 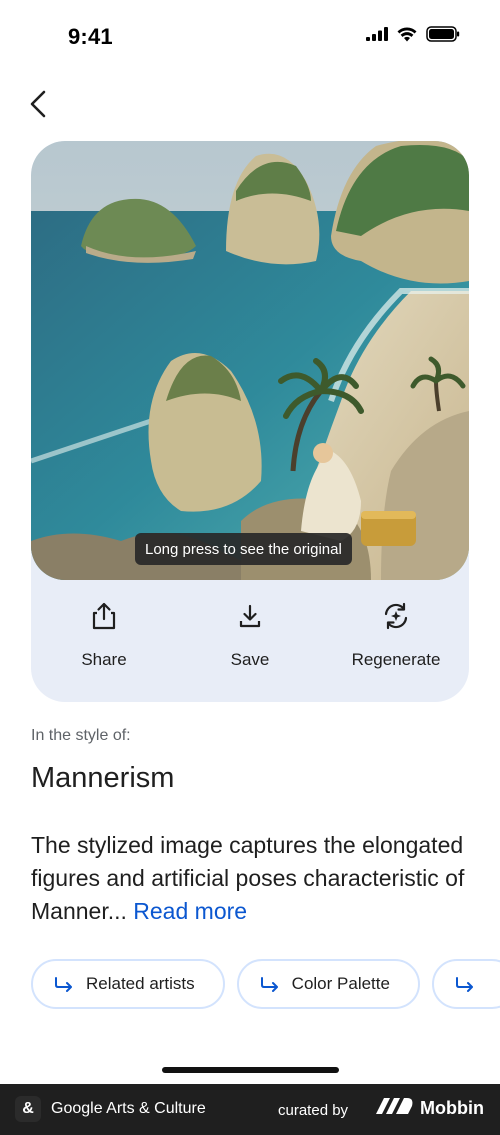 I want to click on wifi-icon, so click(x=407, y=36).